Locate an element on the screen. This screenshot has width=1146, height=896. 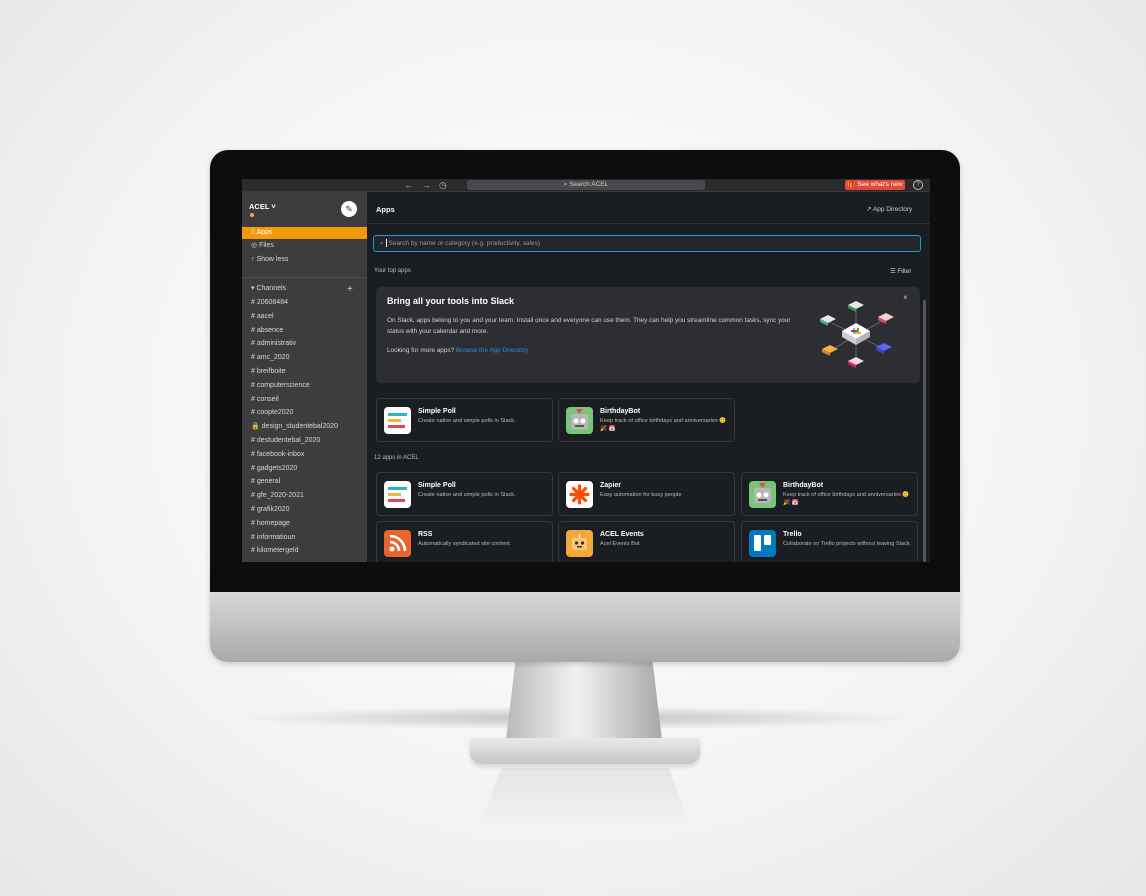
search-icon: ⌕ is located at coordinates (383, 243).